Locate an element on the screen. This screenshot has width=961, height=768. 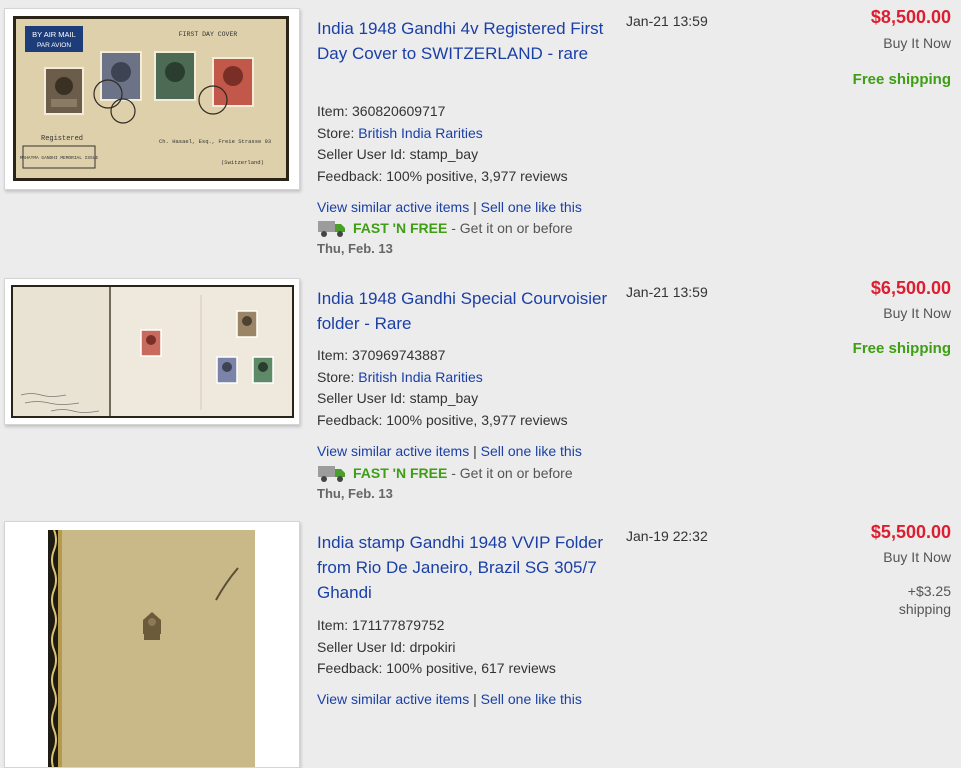
listing-price: $5,500.00 is located at coordinates (910, 532).